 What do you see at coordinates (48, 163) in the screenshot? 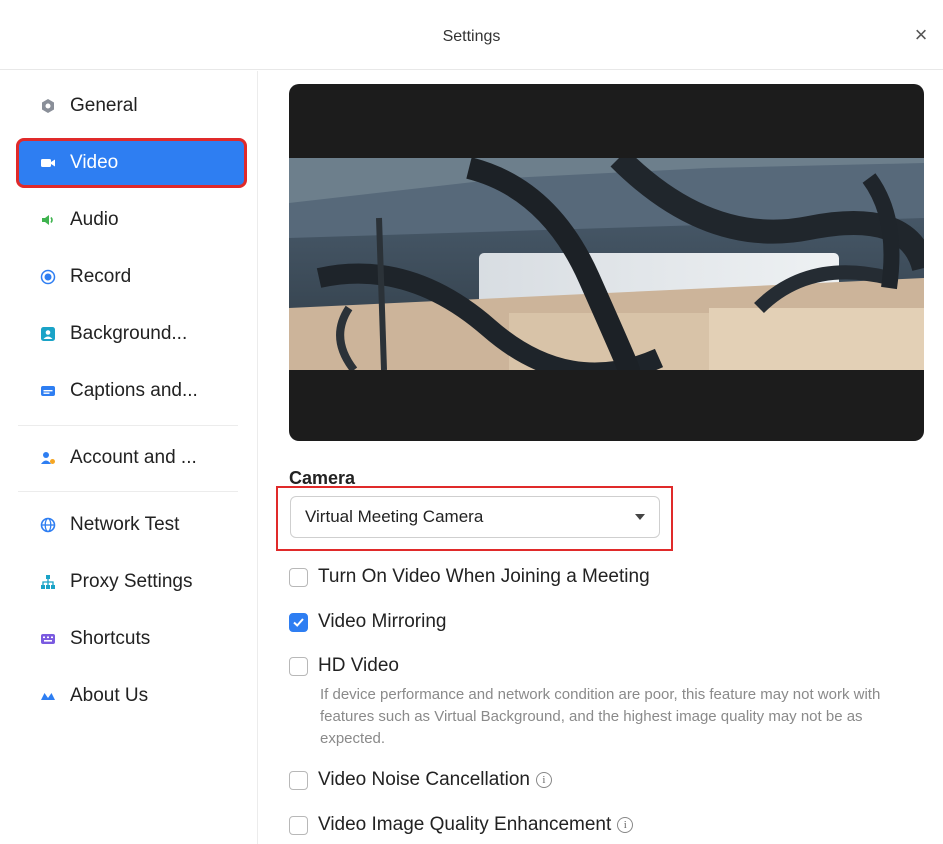
I see `video-camera-icon` at bounding box center [48, 163].